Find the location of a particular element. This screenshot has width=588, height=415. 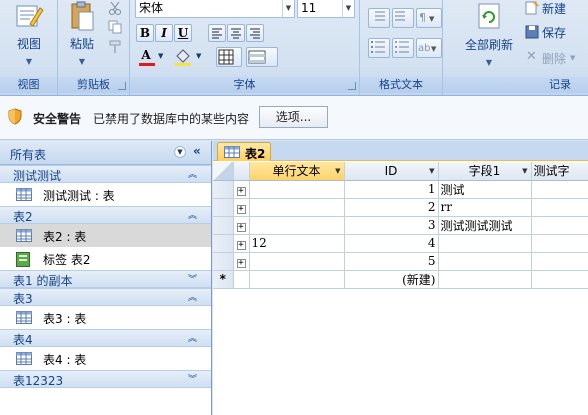

svg-text: ab is located at coordinates (424, 48).